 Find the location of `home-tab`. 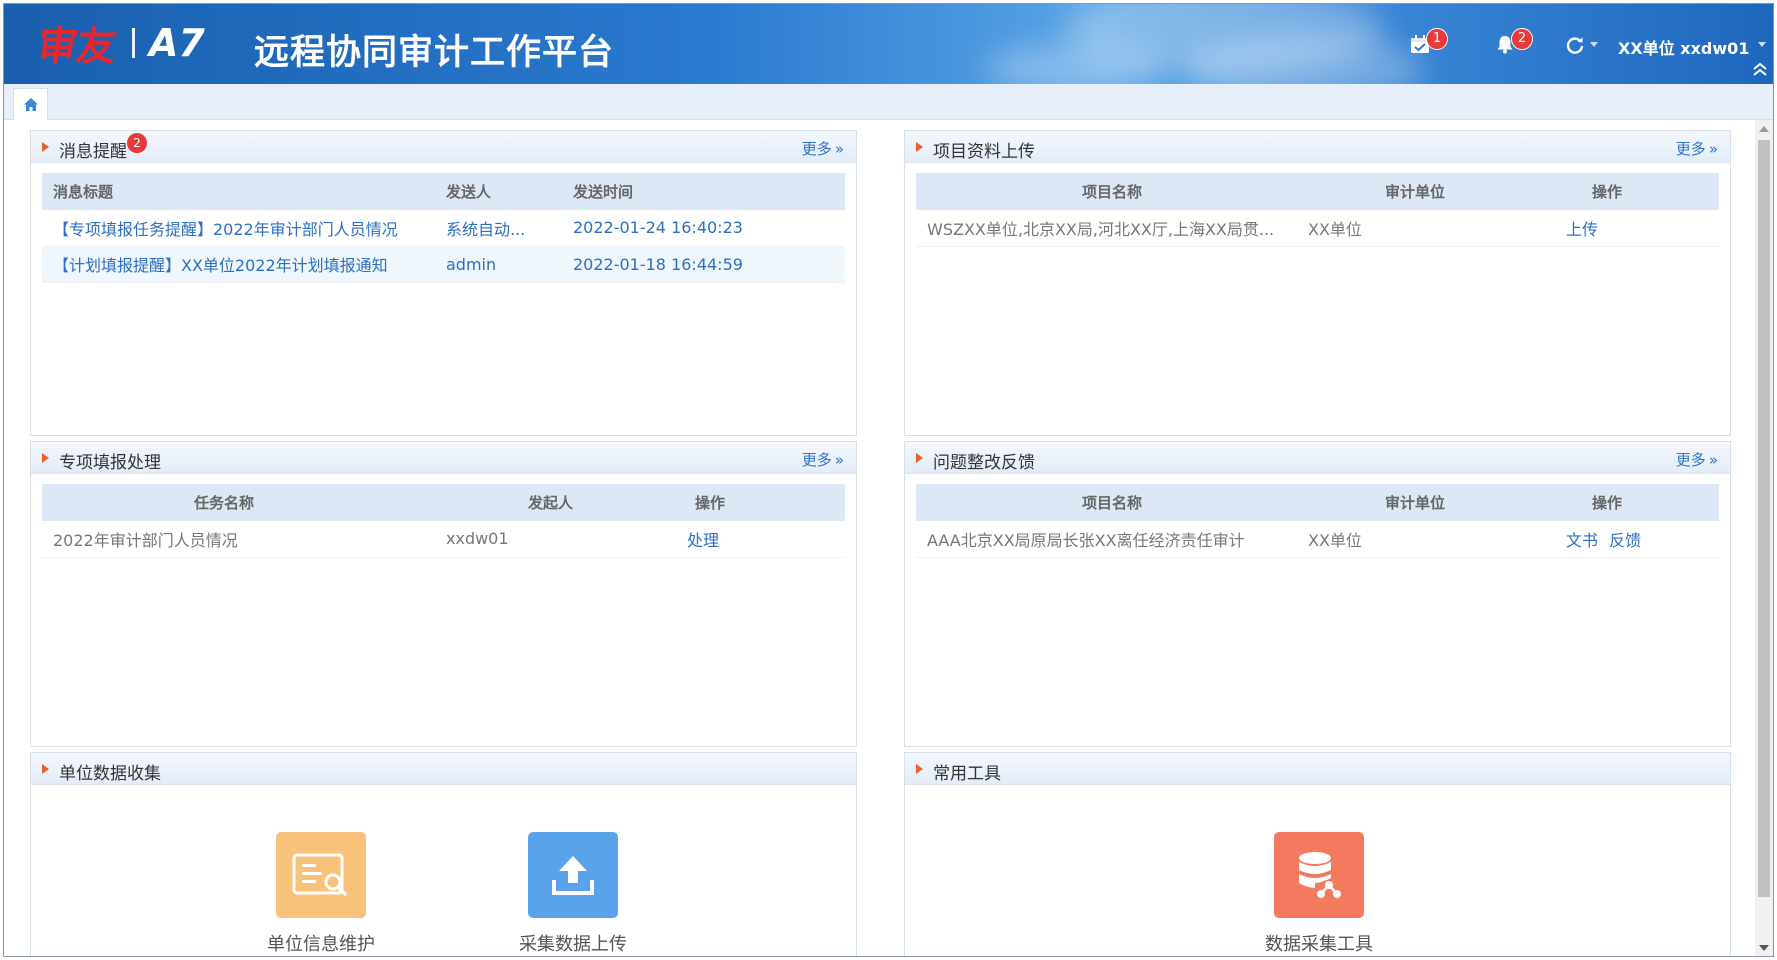

home-tab is located at coordinates (30, 104).